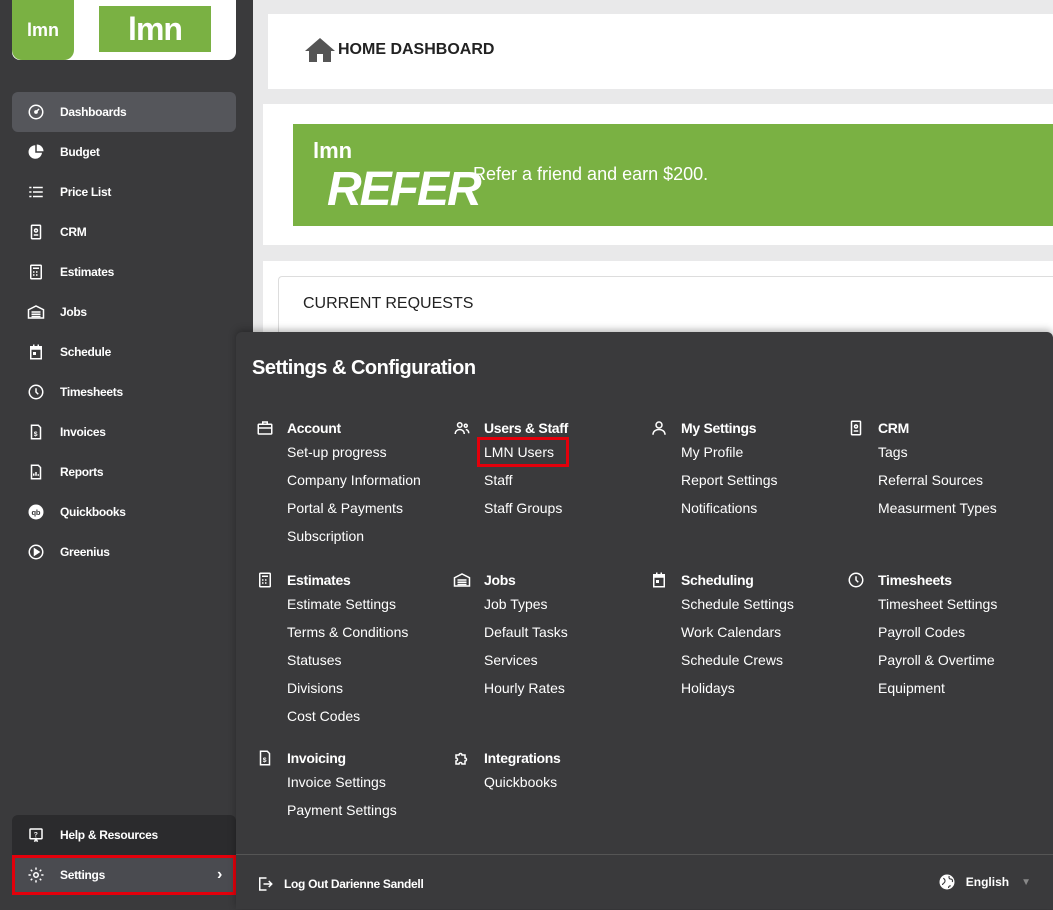  I want to click on sidebar-item-invoices: $ Invoices, so click(124, 432).